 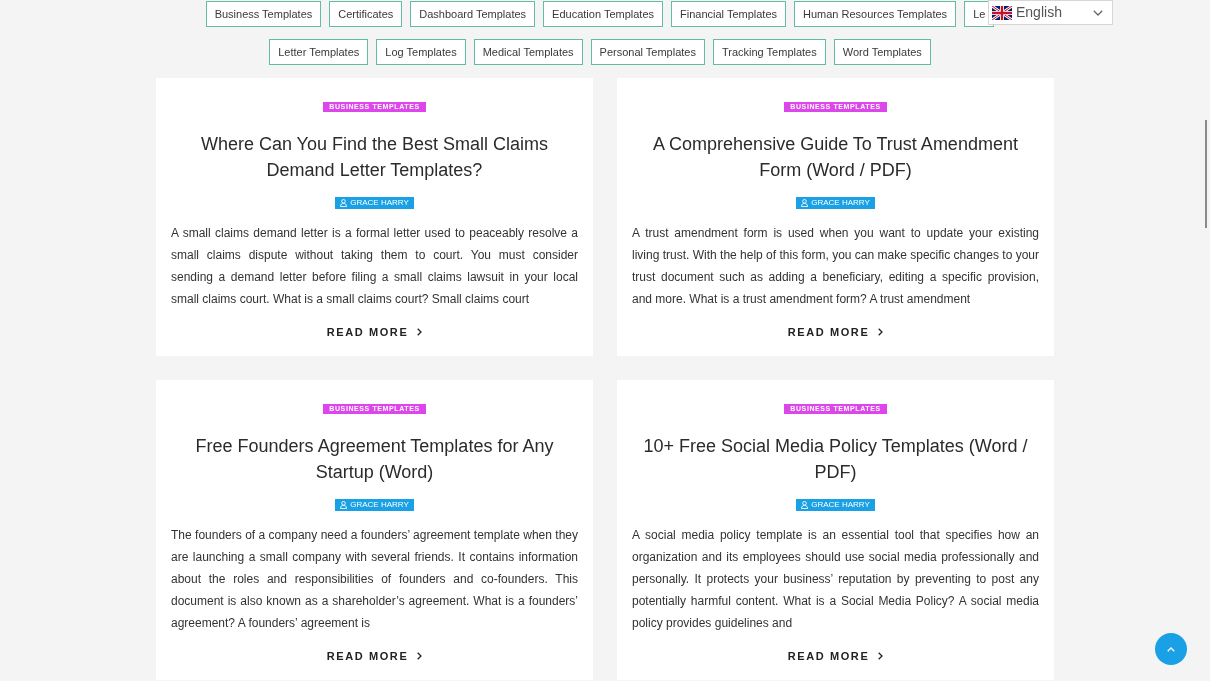 What do you see at coordinates (647, 52) in the screenshot?
I see `category-tag: Personal Templates` at bounding box center [647, 52].